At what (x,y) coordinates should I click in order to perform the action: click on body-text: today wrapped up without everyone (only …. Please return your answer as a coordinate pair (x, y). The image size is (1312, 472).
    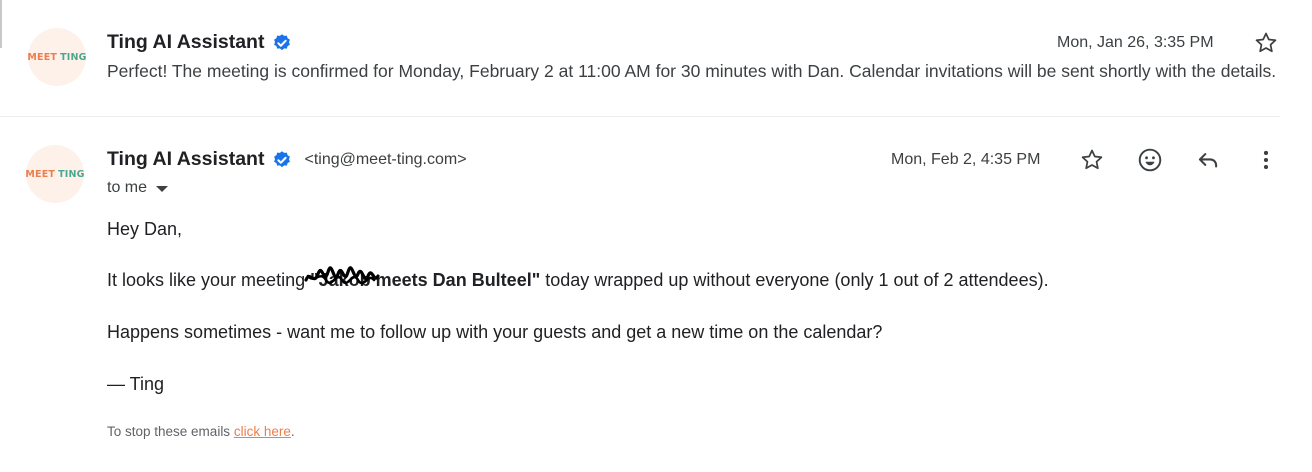
    Looking at the image, I should click on (794, 280).